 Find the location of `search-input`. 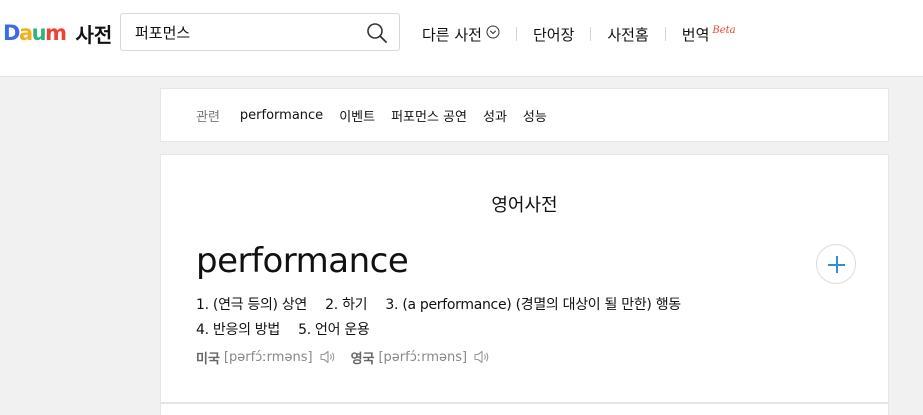

search-input is located at coordinates (247, 32).